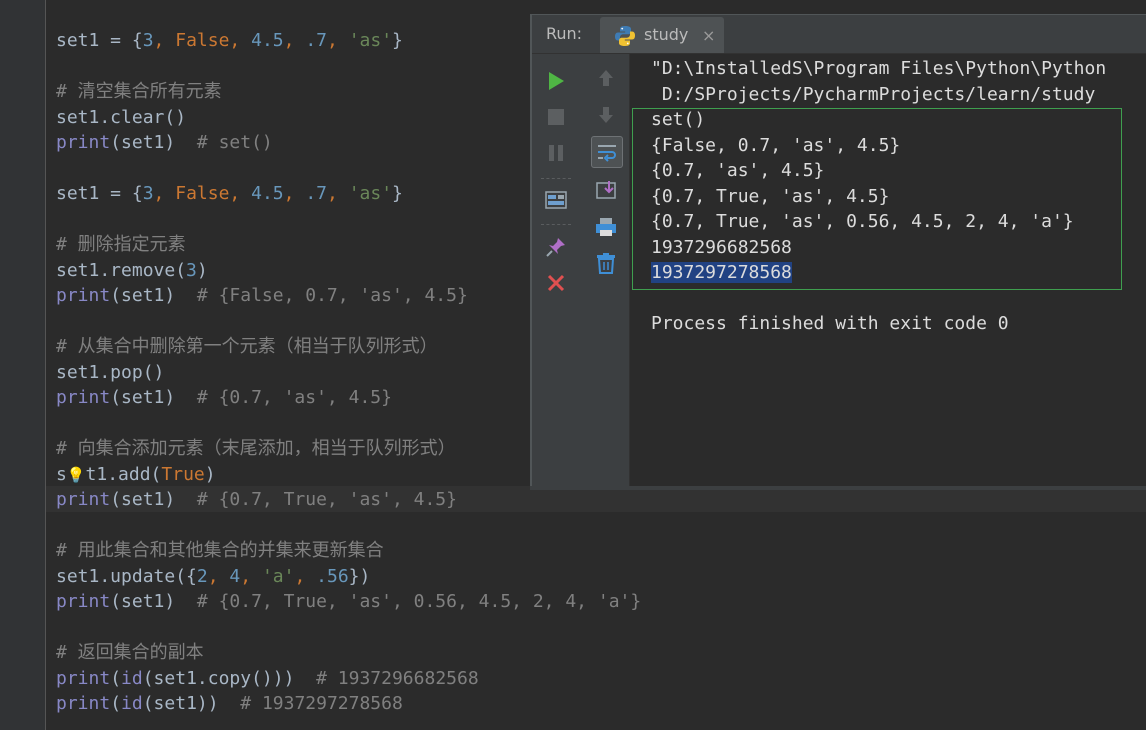 The height and width of the screenshot is (730, 1146). What do you see at coordinates (130, 652) in the screenshot?
I see `code-token: # 返回集合的副本` at bounding box center [130, 652].